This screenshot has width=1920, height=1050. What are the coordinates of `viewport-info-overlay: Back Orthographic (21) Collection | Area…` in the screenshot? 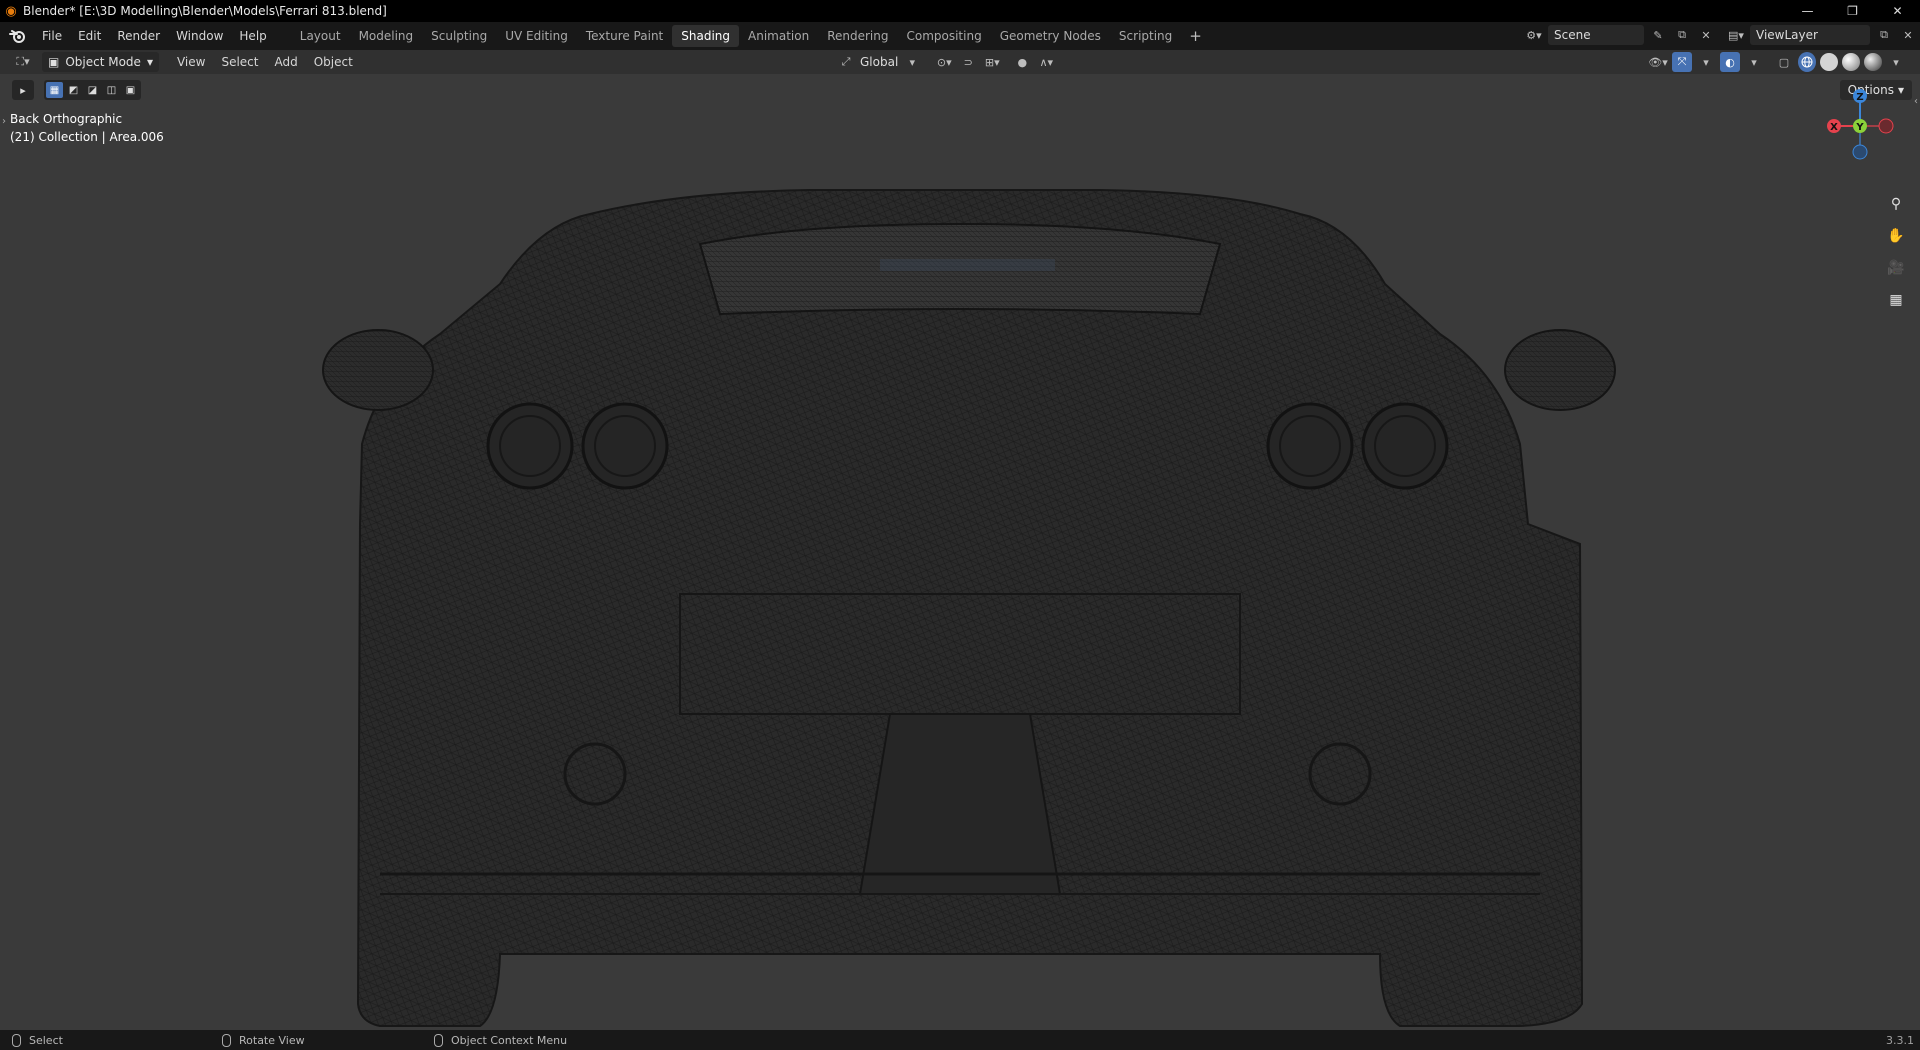 It's located at (87, 128).